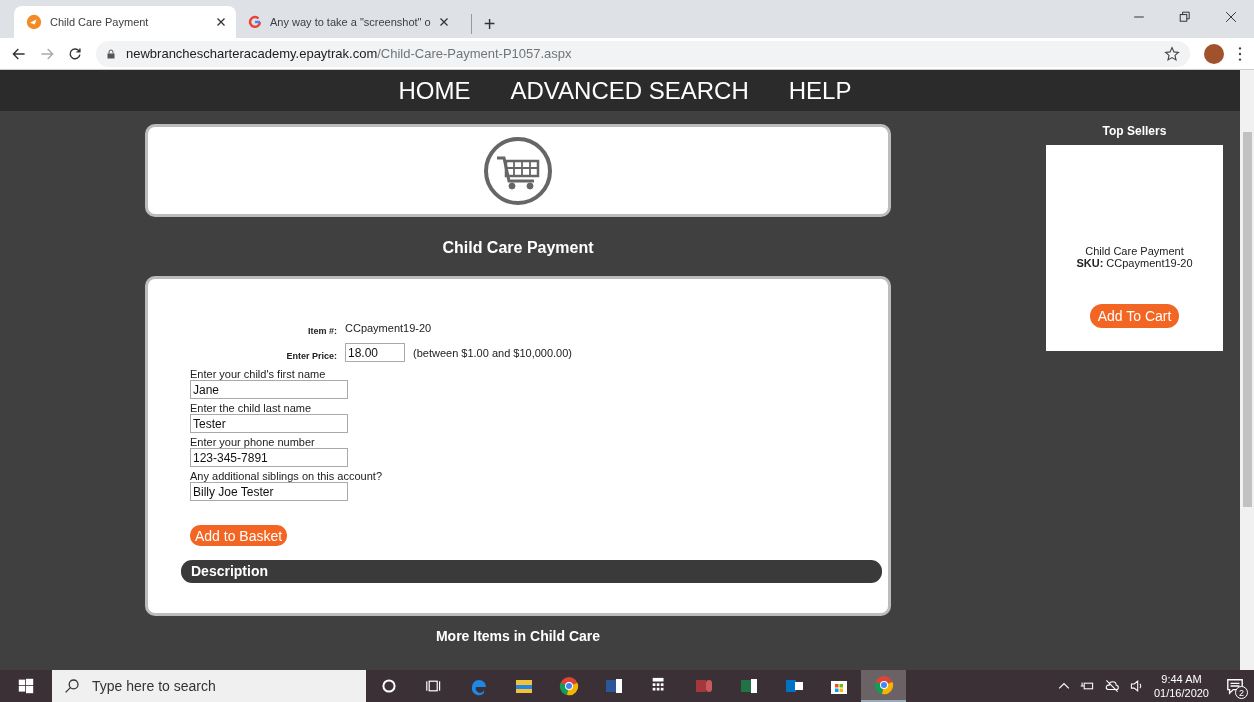  What do you see at coordinates (434, 90) in the screenshot?
I see `nav-link: HOME` at bounding box center [434, 90].